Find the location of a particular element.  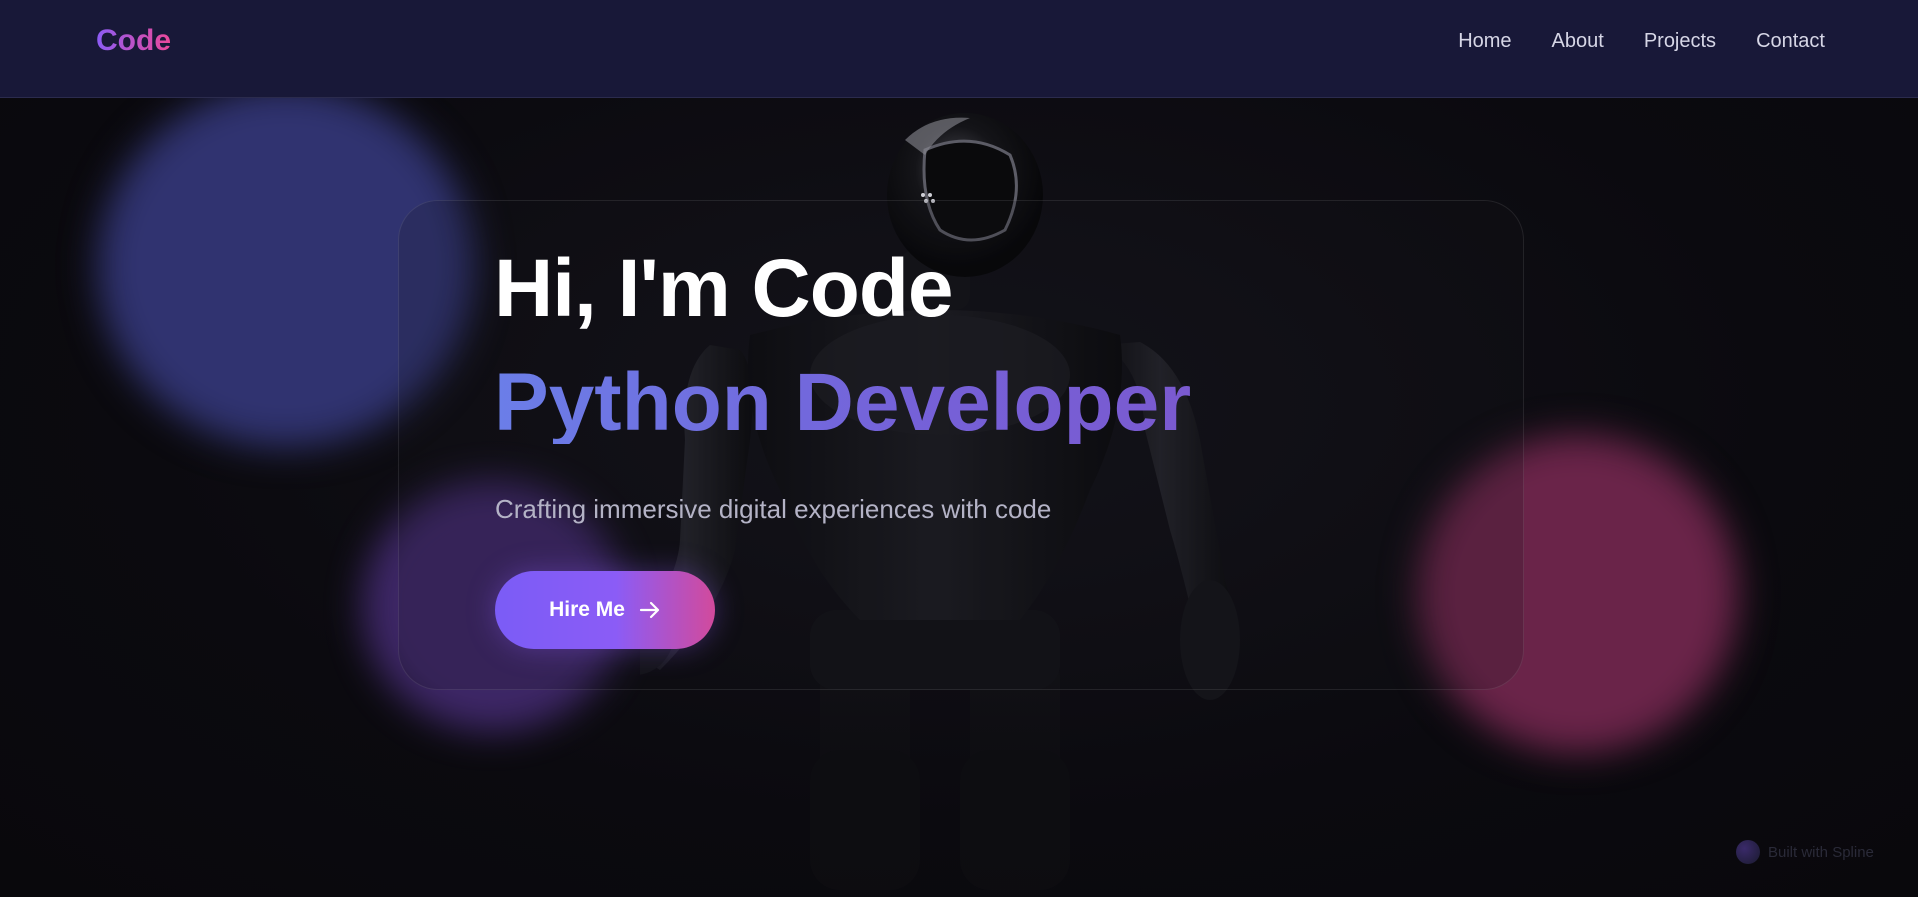

hire-me-button: Hire Me is located at coordinates (605, 610).